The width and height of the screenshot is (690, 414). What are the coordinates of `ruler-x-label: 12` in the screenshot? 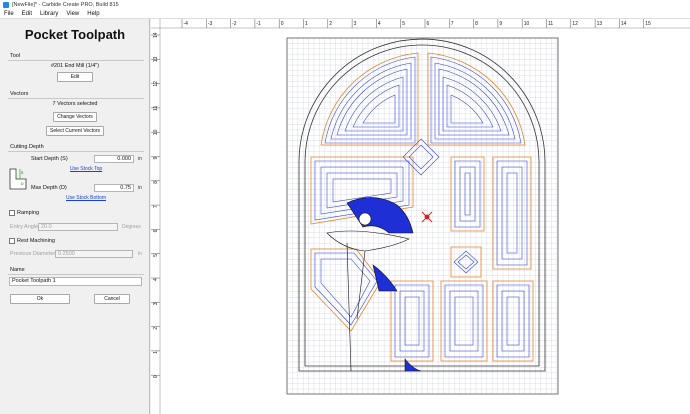 It's located at (575, 24).